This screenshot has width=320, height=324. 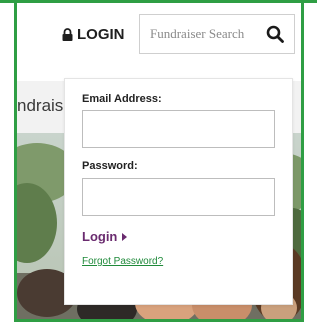 What do you see at coordinates (178, 197) in the screenshot?
I see `password-field` at bounding box center [178, 197].